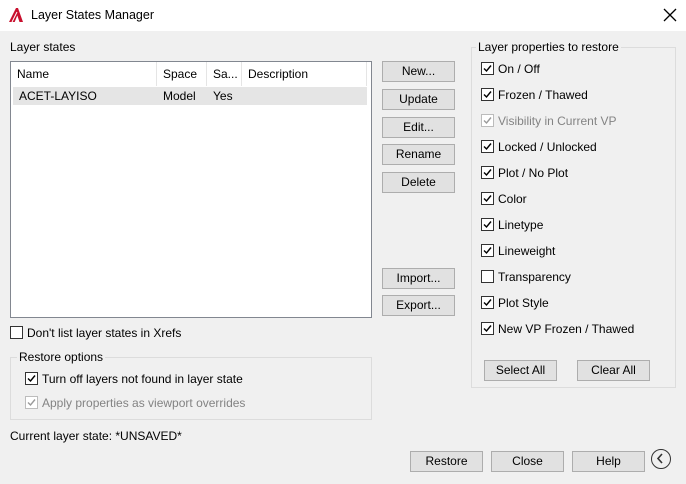 The height and width of the screenshot is (484, 686). I want to click on rename-button: Rename, so click(418, 154).